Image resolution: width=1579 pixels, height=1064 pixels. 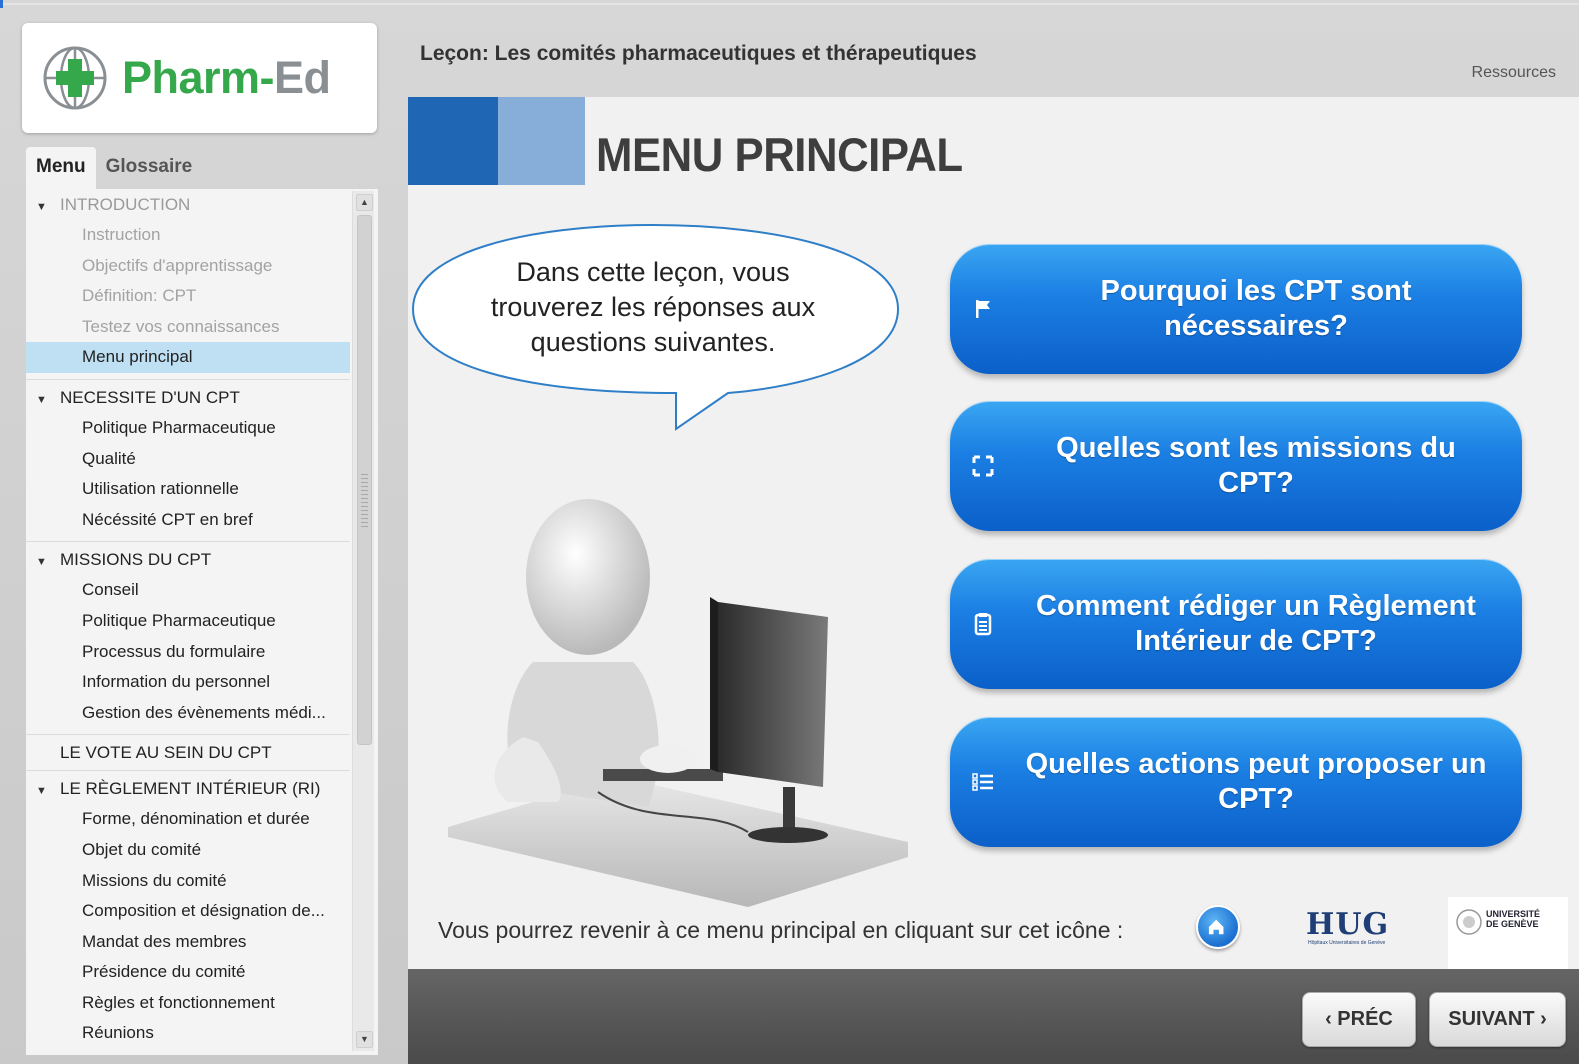 I want to click on page-title: MENU PRINCIPAL, so click(x=779, y=154).